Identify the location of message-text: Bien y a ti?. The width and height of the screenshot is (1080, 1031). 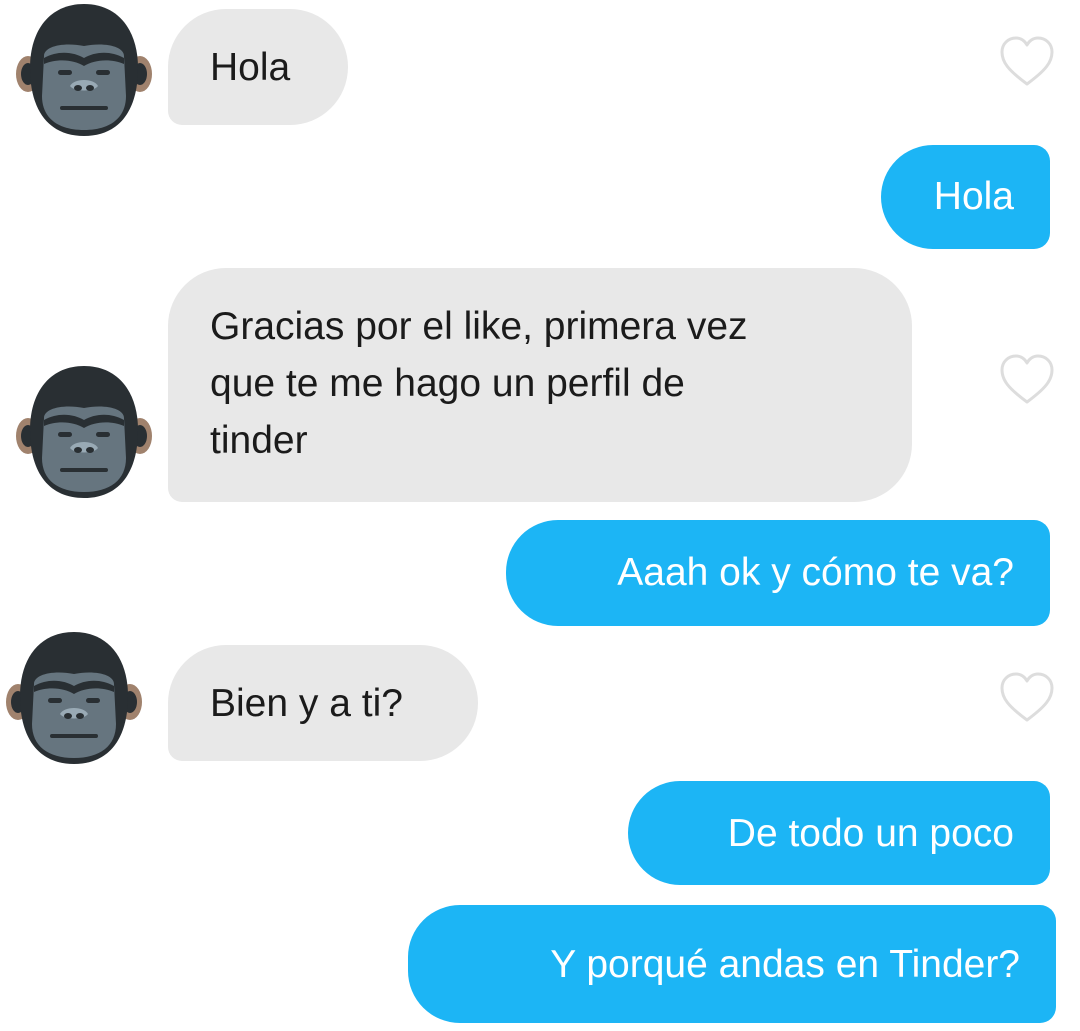
(306, 703).